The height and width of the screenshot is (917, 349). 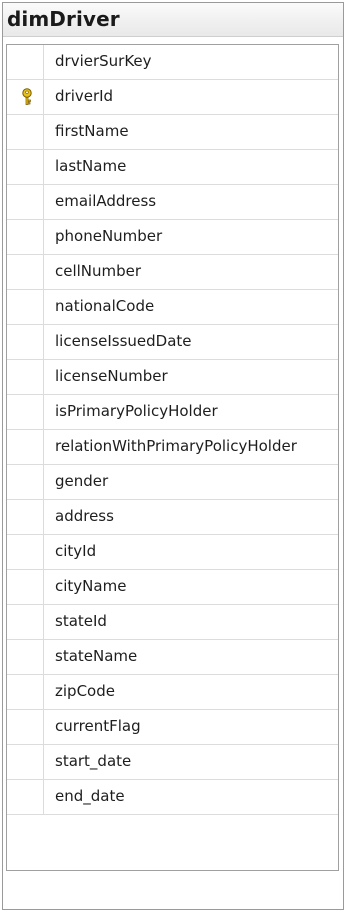 I want to click on column-name: emailAddress, so click(x=106, y=201).